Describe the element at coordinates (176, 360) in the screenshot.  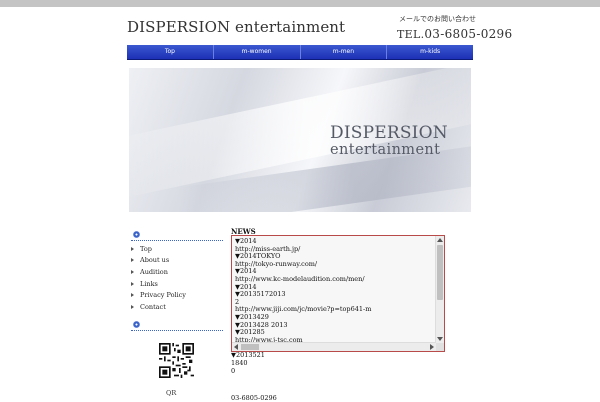
I see `qr-code-icon` at that location.